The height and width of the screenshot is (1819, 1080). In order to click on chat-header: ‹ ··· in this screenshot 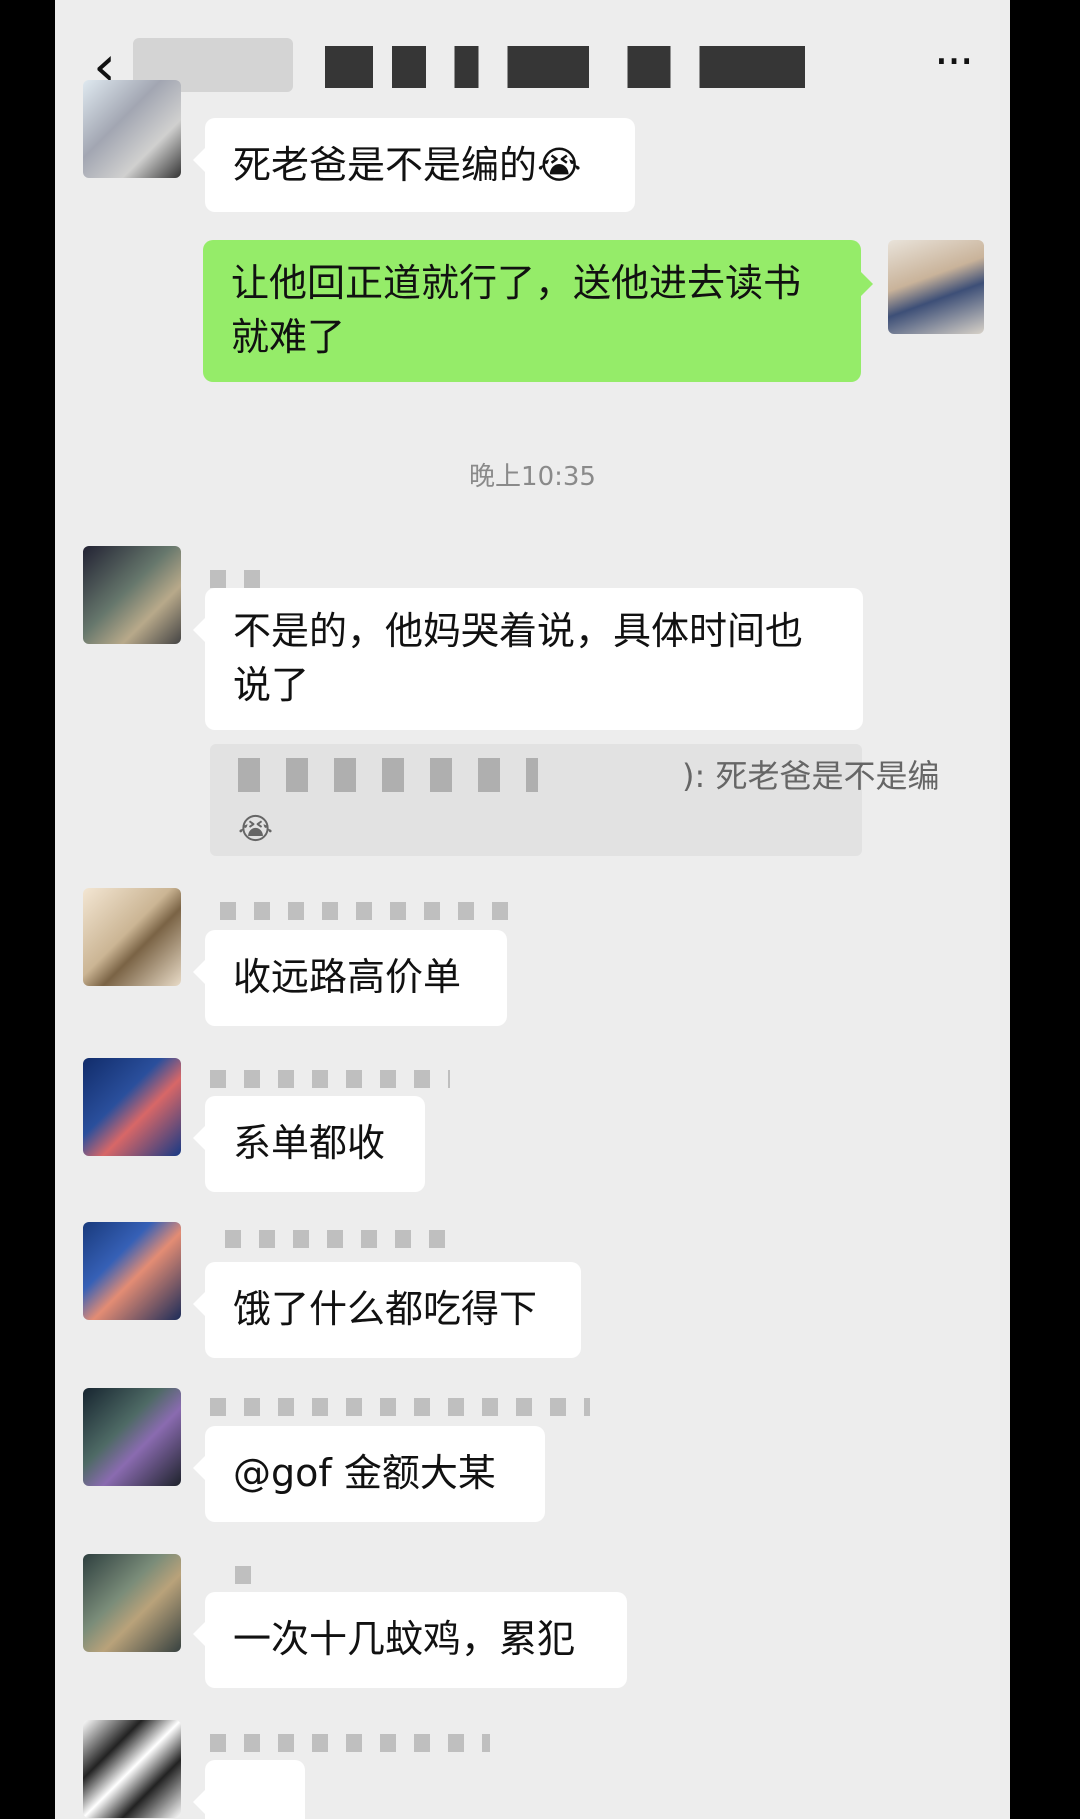, I will do `click(532, 59)`.